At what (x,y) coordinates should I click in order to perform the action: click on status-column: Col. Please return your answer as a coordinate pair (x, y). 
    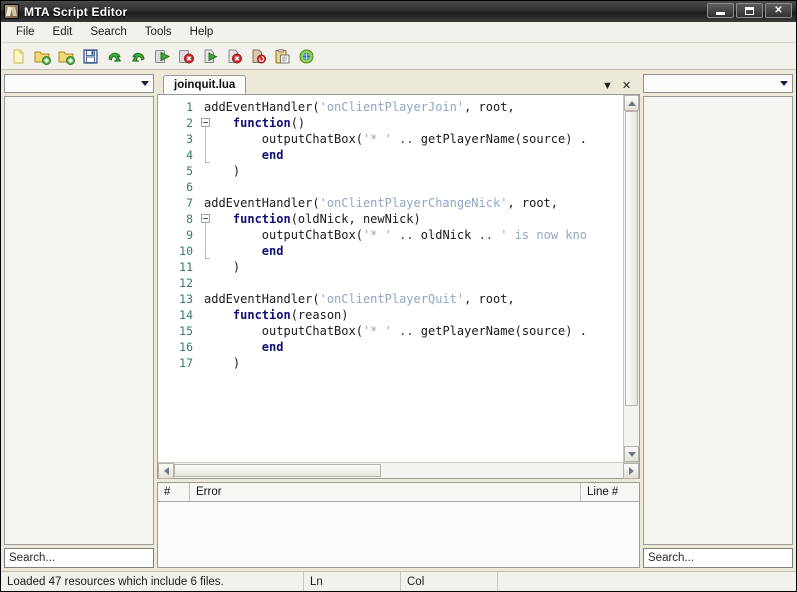
    Looking at the image, I should click on (449, 581).